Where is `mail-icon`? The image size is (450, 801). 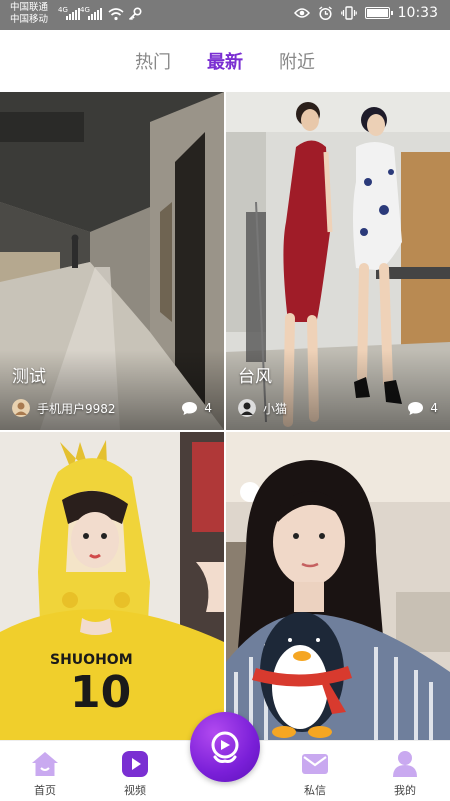
mail-icon is located at coordinates (315, 764).